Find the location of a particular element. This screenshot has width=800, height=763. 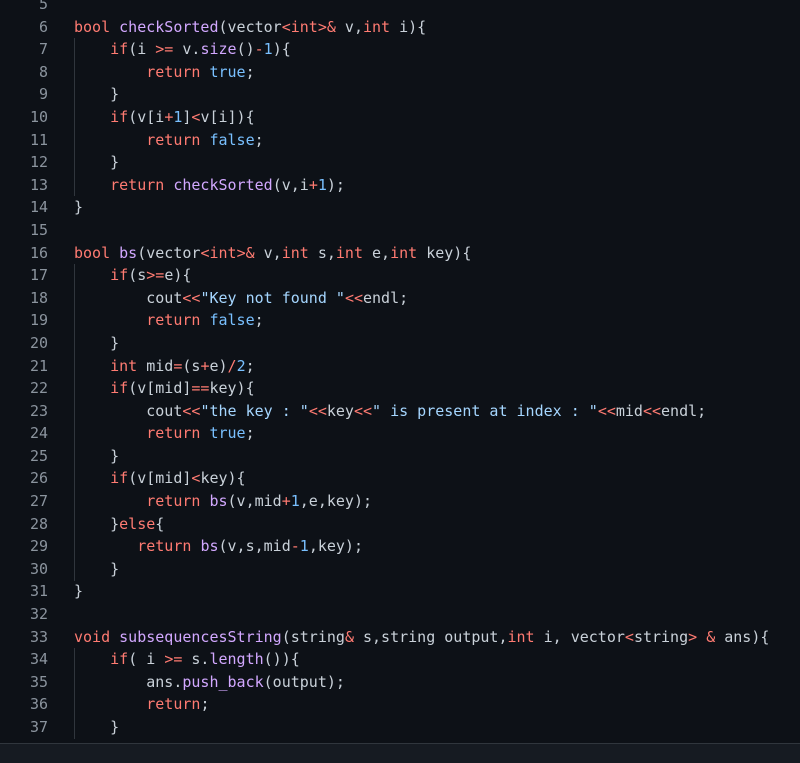

line-number: 36 is located at coordinates (38, 704).